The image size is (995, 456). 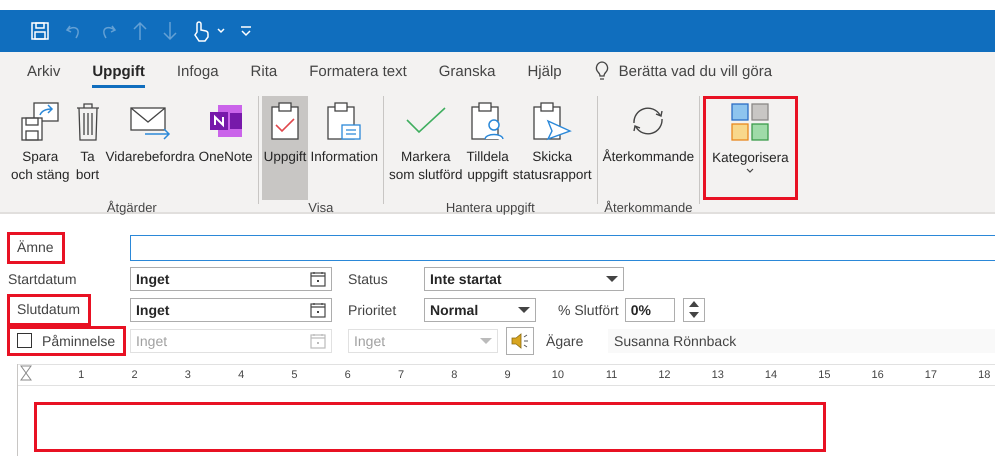 What do you see at coordinates (984, 375) in the screenshot?
I see `ruler-number: 18` at bounding box center [984, 375].